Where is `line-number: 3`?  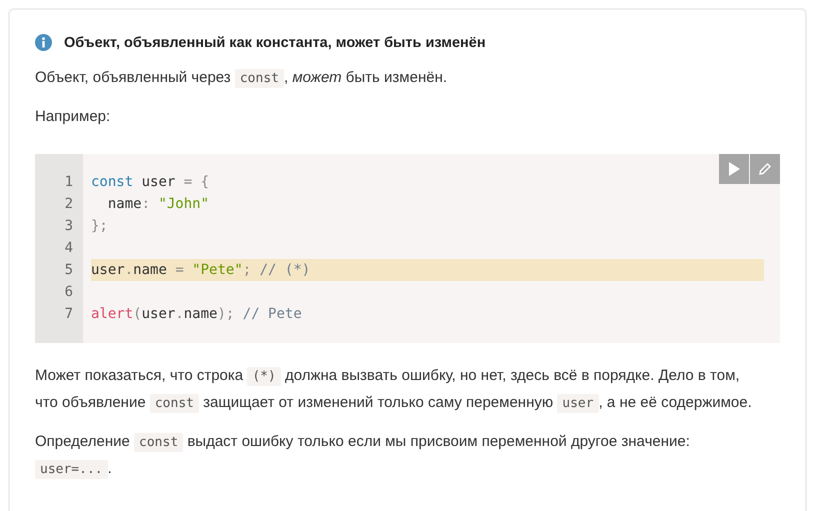
line-number: 3 is located at coordinates (69, 226).